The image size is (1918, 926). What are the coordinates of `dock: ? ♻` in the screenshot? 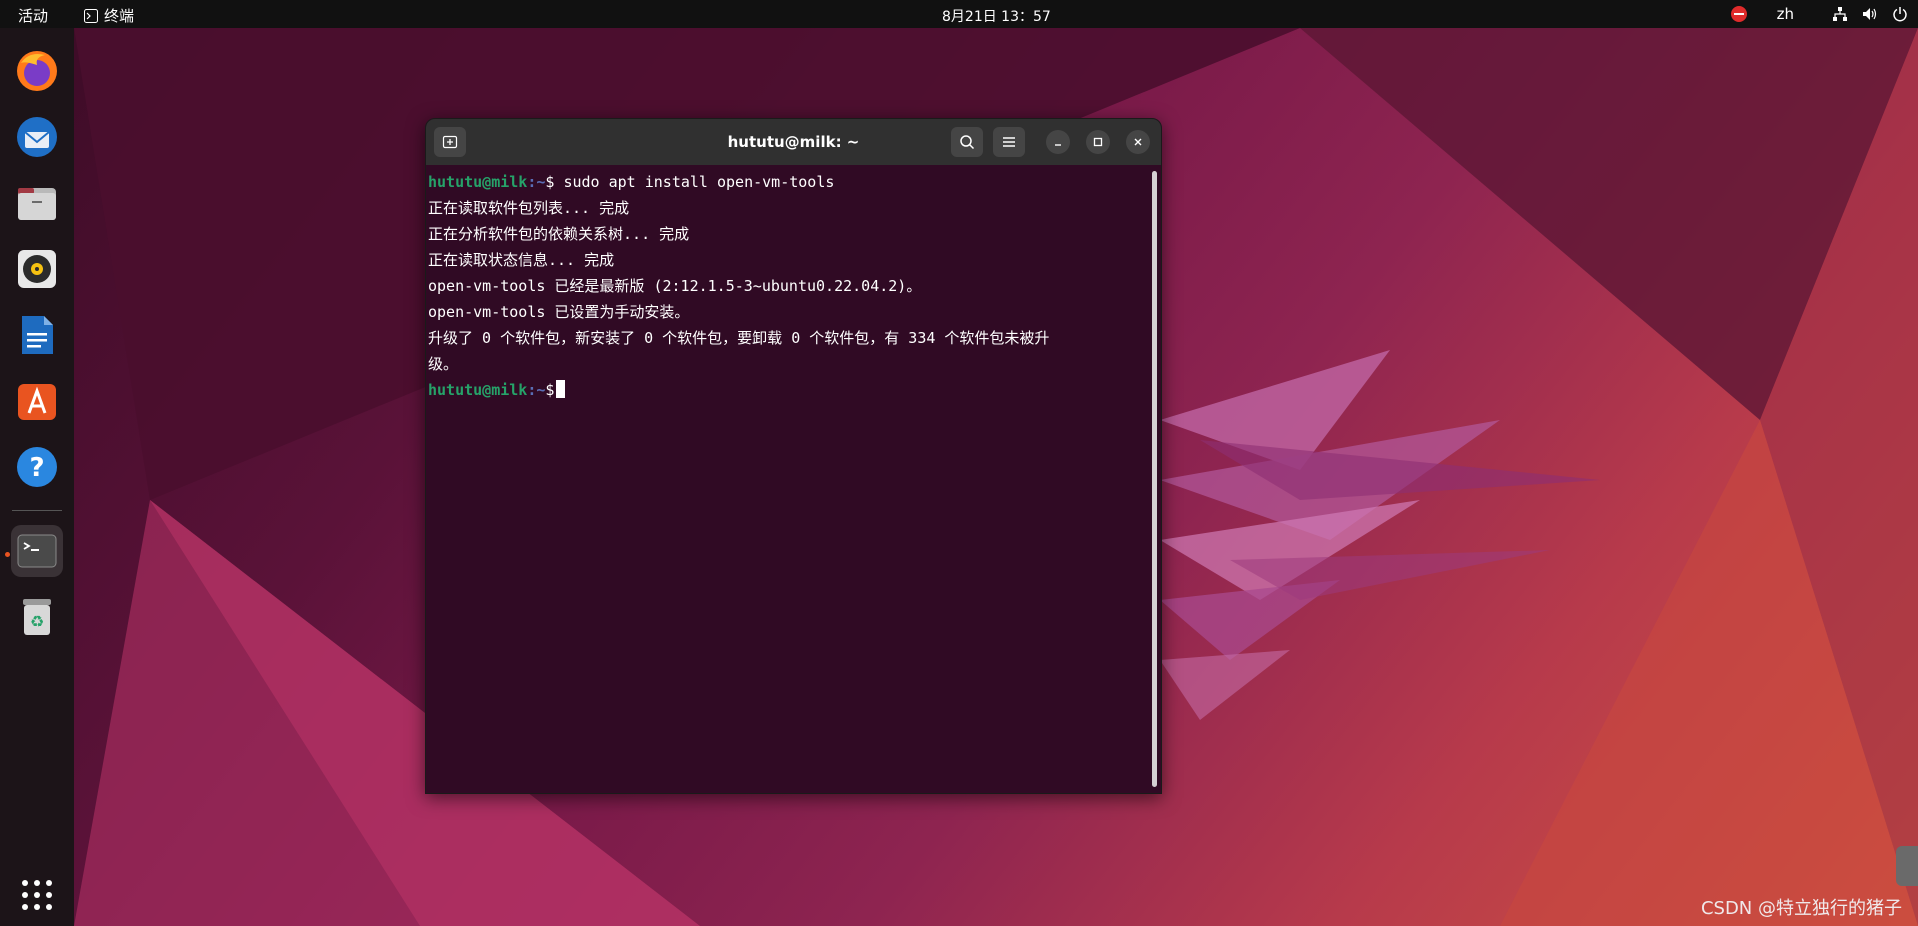 It's located at (37, 477).